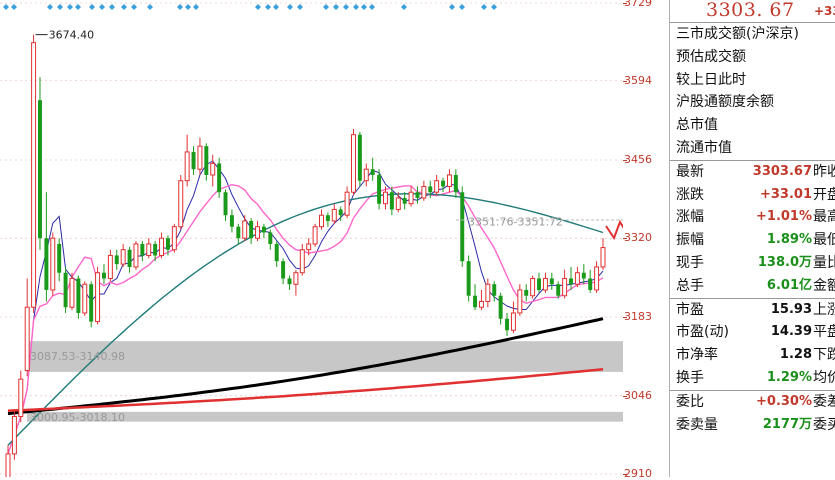 Image resolution: width=835 pixels, height=480 pixels. I want to click on quote-row: 市盈 15.93 上涨, so click(752, 310).